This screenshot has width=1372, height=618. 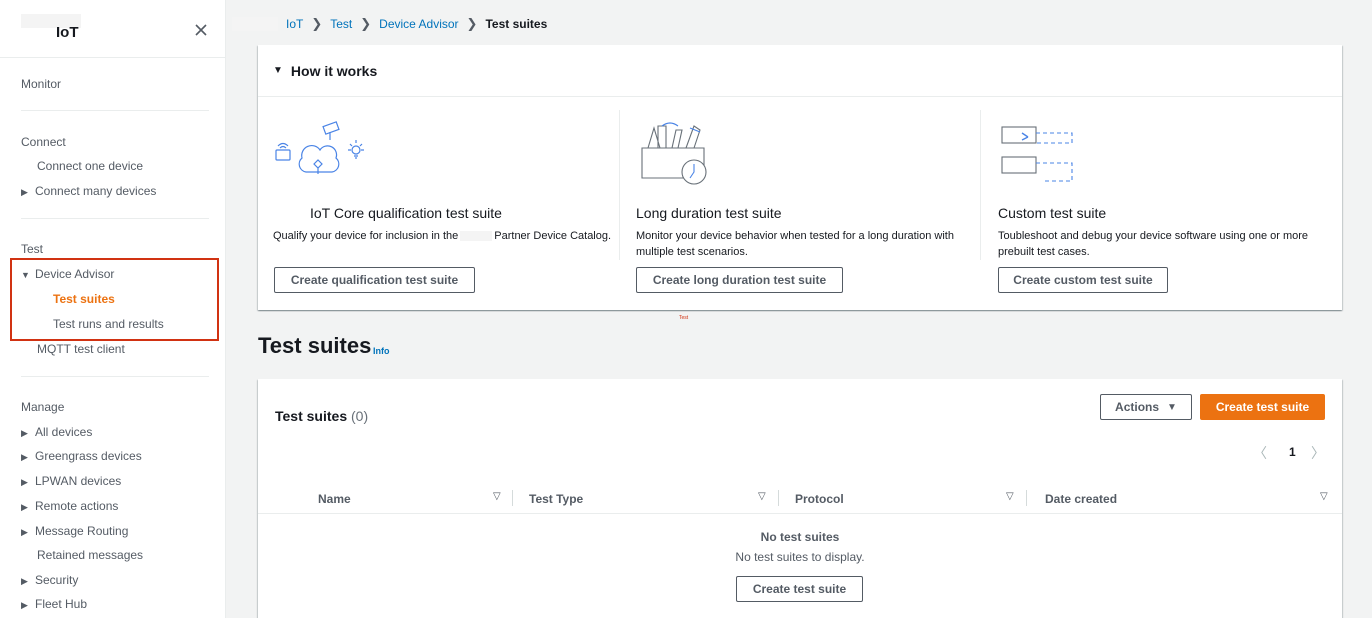 I want to click on actions-dropdown-button: Actions ▼, so click(x=1146, y=407).